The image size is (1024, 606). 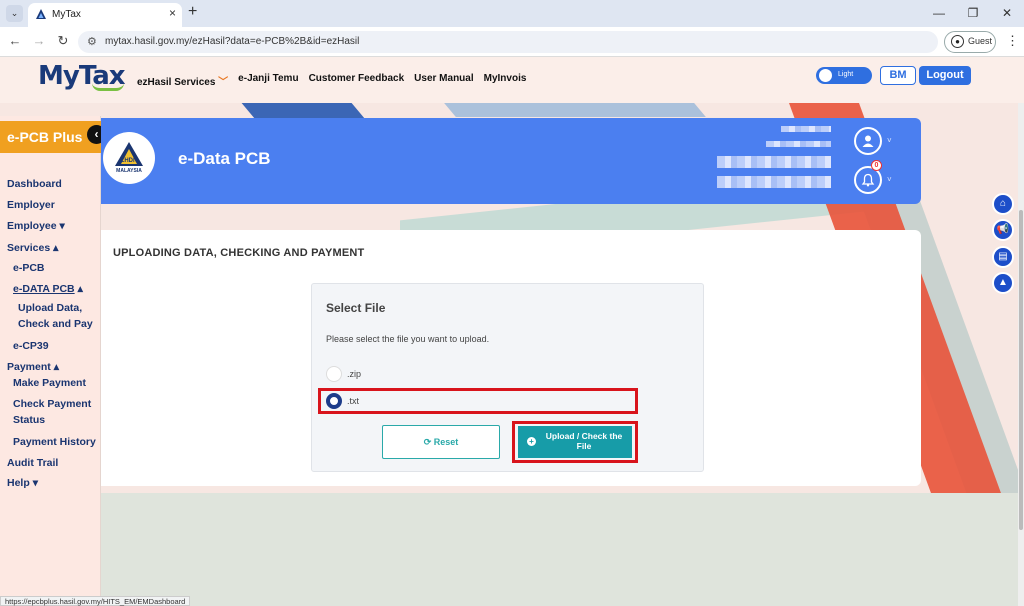 What do you see at coordinates (44, 289) in the screenshot?
I see `sidebar-item-edata-label: e-DATA PCB` at bounding box center [44, 289].